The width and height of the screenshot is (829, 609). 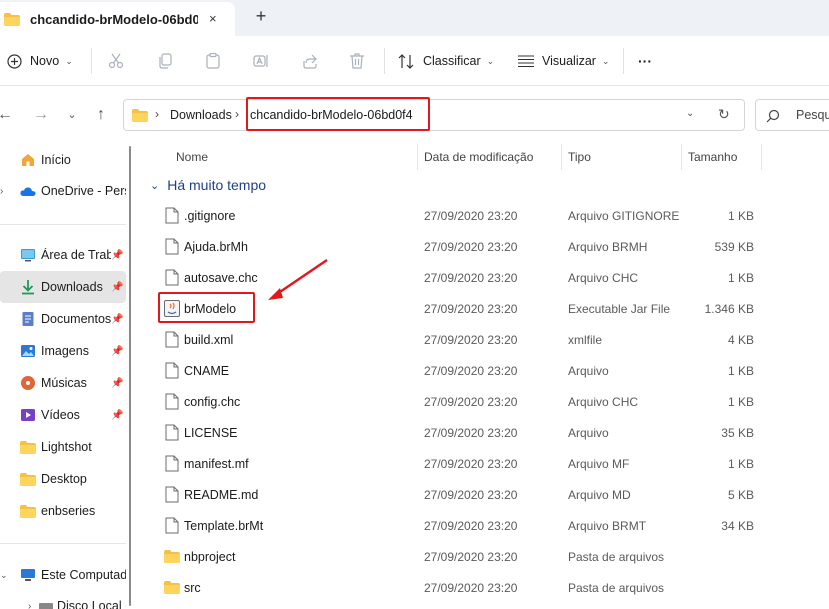 I want to click on column-header-type: Tipo, so click(x=579, y=157).